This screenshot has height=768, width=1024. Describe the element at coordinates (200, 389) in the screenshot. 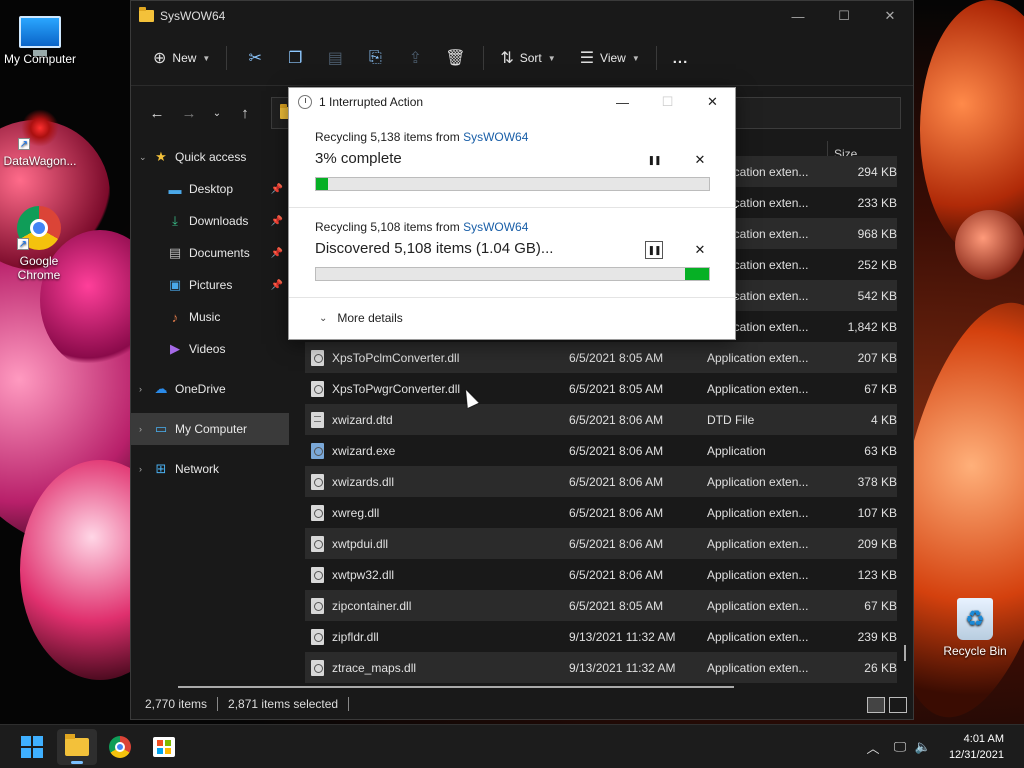

I see `sidebar-item-label: OneDrive` at that location.